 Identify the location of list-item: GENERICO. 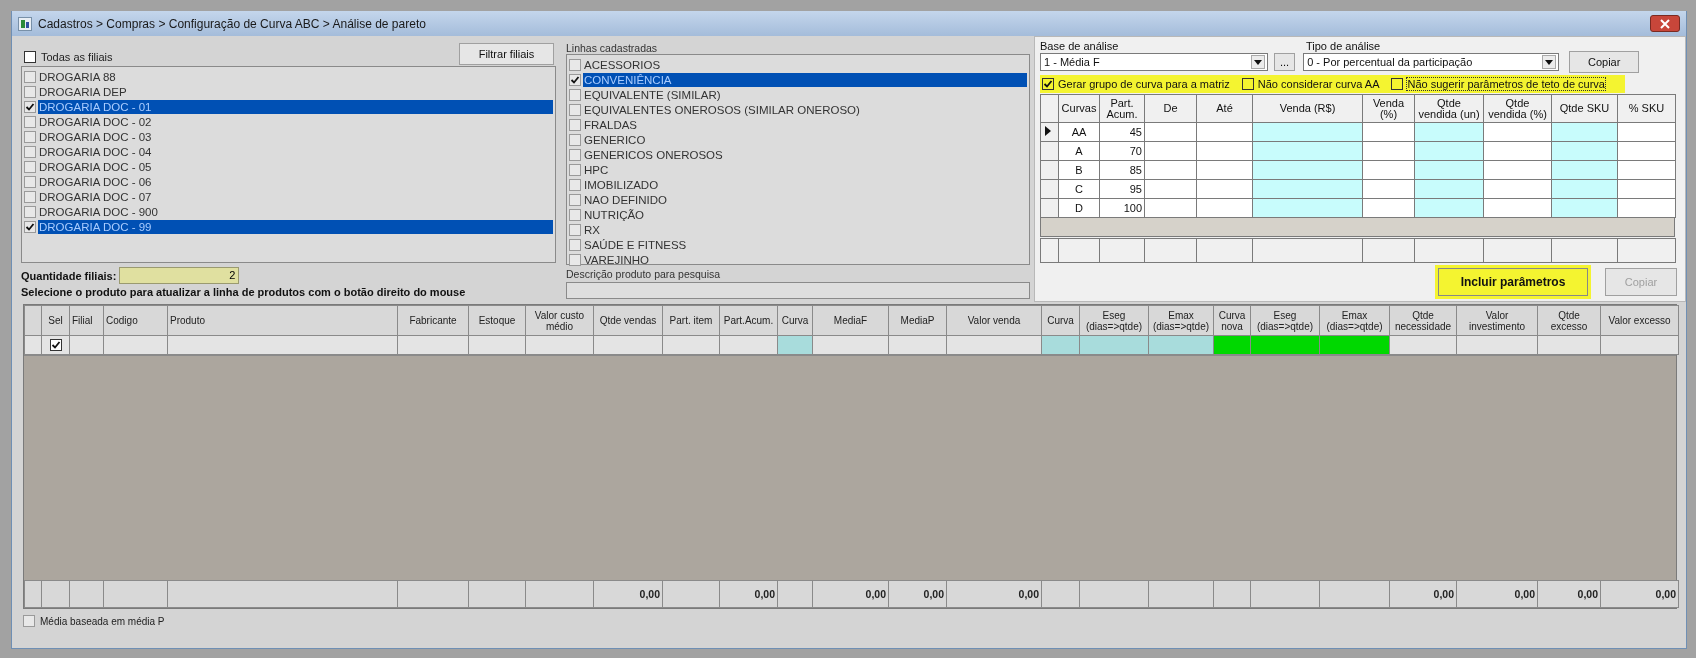
(805, 139).